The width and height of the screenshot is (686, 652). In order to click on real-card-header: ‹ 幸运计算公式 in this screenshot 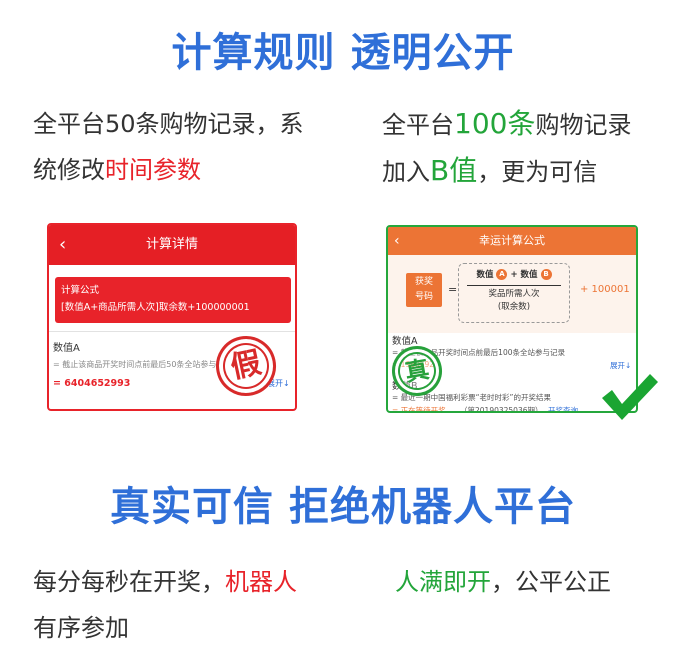, I will do `click(512, 241)`.